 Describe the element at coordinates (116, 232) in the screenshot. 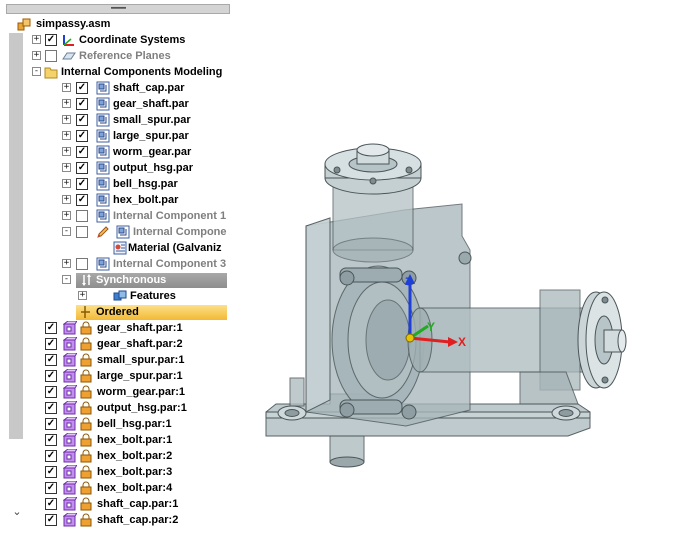

I see `tree-row: - Internal Compone` at that location.